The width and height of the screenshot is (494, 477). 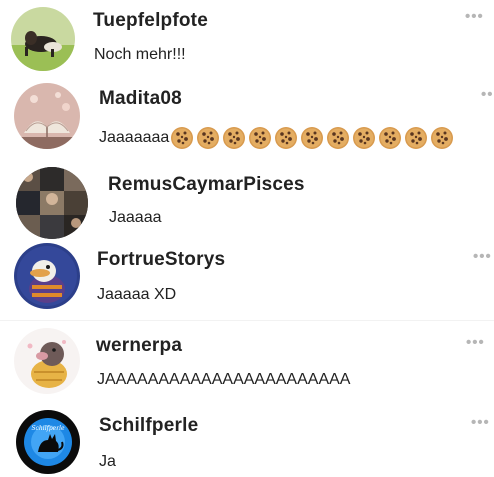 What do you see at coordinates (247, 320) in the screenshot?
I see `divider` at bounding box center [247, 320].